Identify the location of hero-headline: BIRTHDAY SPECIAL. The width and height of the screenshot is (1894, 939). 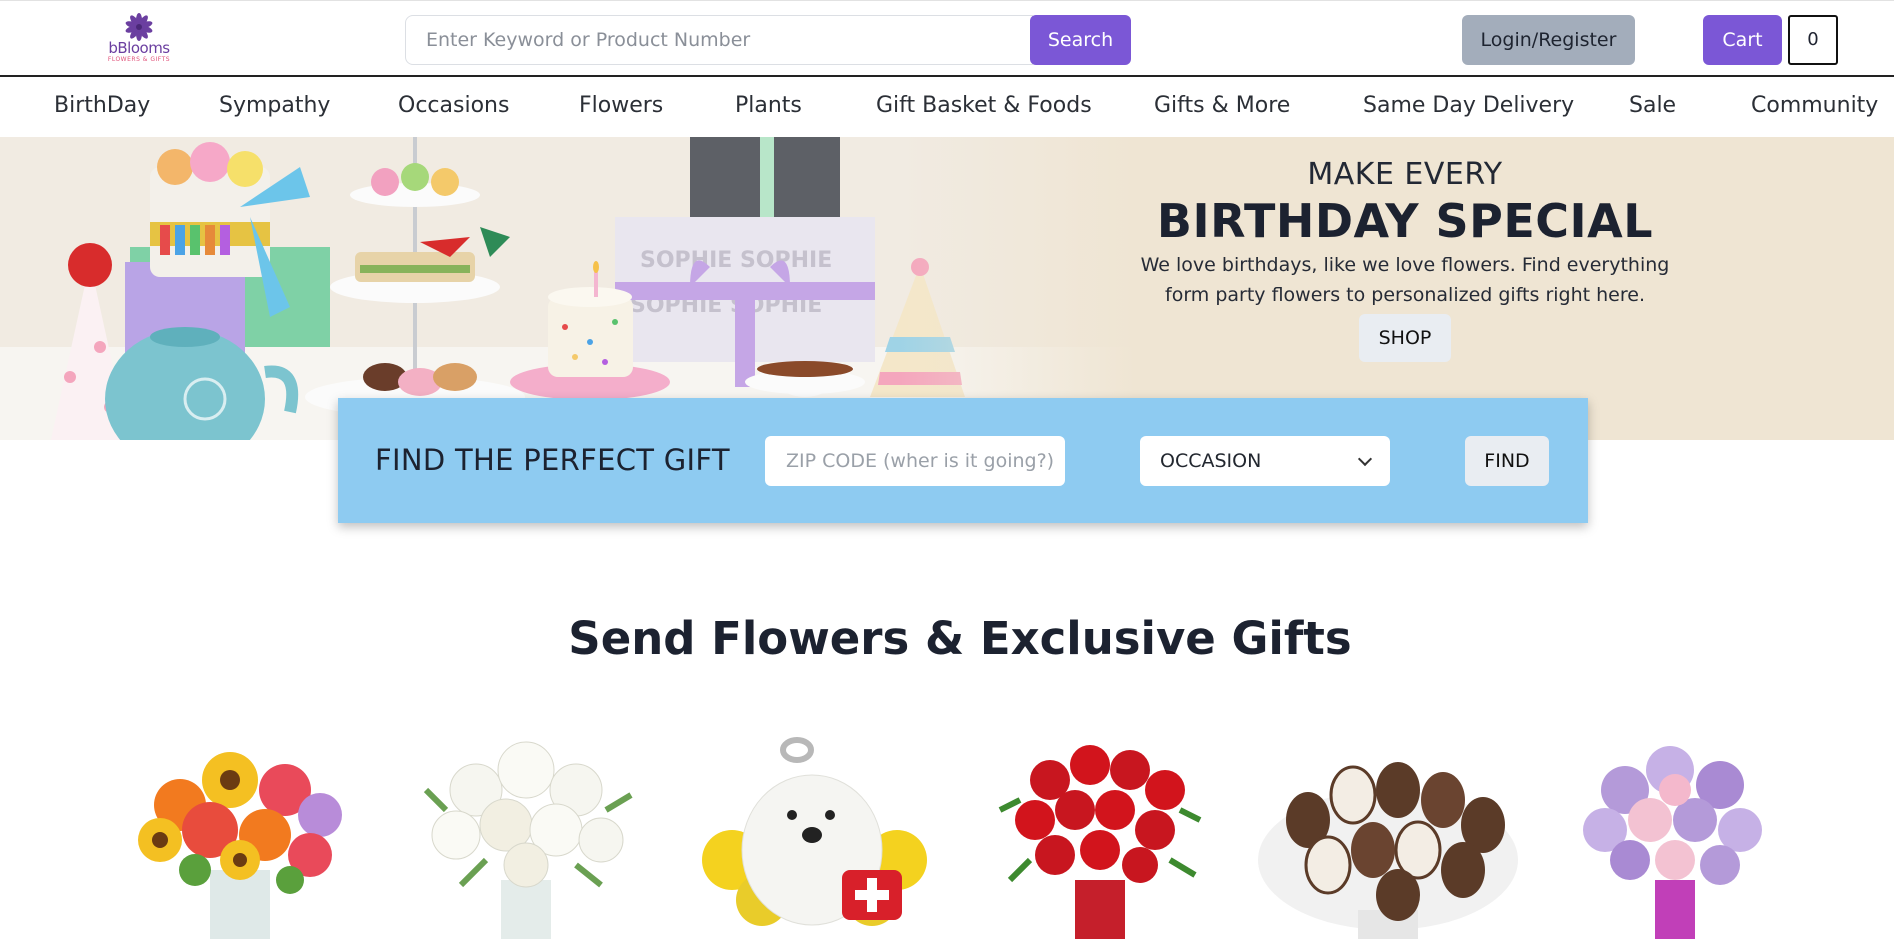
(1405, 221).